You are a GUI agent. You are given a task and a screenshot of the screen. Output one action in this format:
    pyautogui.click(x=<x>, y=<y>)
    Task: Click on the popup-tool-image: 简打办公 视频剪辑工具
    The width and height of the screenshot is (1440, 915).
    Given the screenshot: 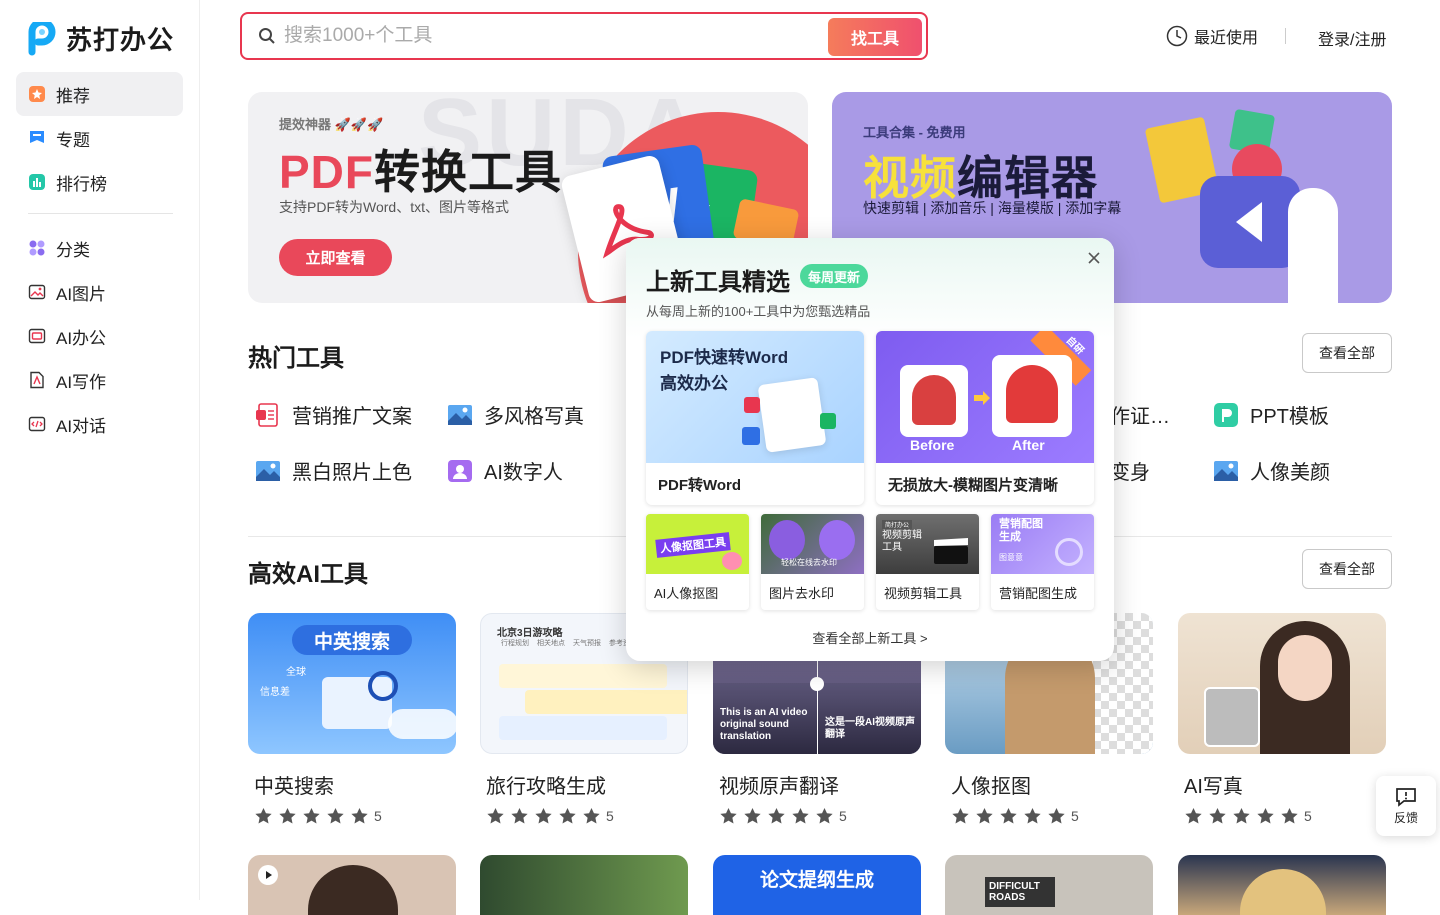 What is the action you would take?
    pyautogui.click(x=927, y=544)
    